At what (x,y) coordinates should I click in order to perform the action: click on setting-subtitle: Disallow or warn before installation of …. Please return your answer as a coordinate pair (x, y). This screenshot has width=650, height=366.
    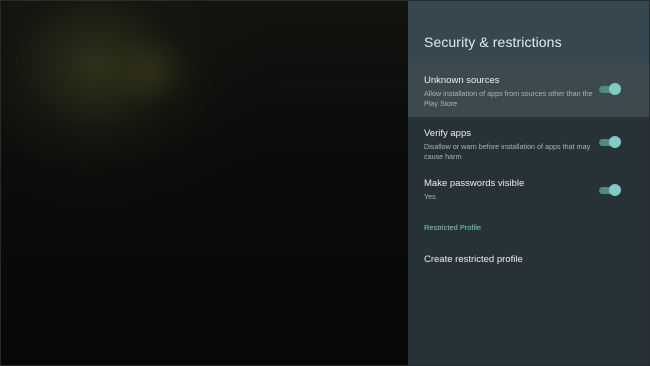
    Looking at the image, I should click on (507, 151).